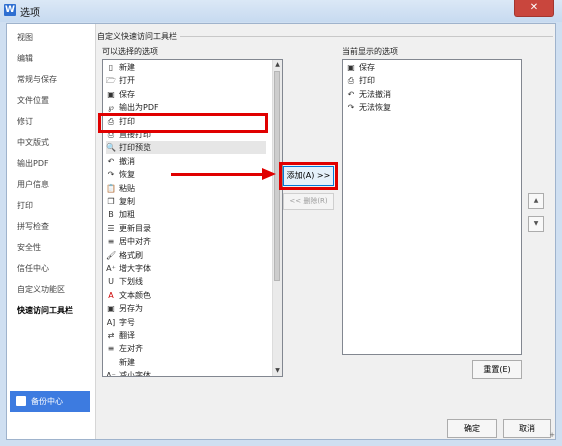 The image size is (562, 446). Describe the element at coordinates (138, 36) in the screenshot. I see `group-title: 自定义快速访问工具栏` at that location.